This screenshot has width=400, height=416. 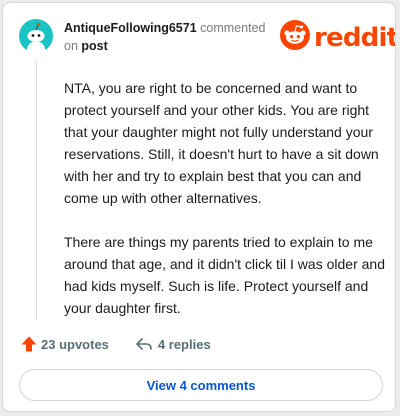 I want to click on upvote-arrow-icon, so click(x=29, y=344).